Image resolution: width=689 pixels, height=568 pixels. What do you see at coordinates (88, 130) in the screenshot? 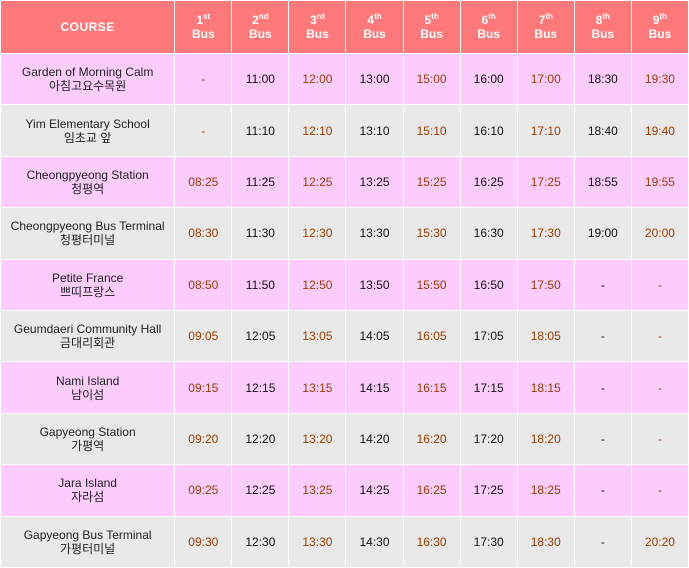
I see `stop-name-cell: Yim Elementary School 임초교 앞` at bounding box center [88, 130].